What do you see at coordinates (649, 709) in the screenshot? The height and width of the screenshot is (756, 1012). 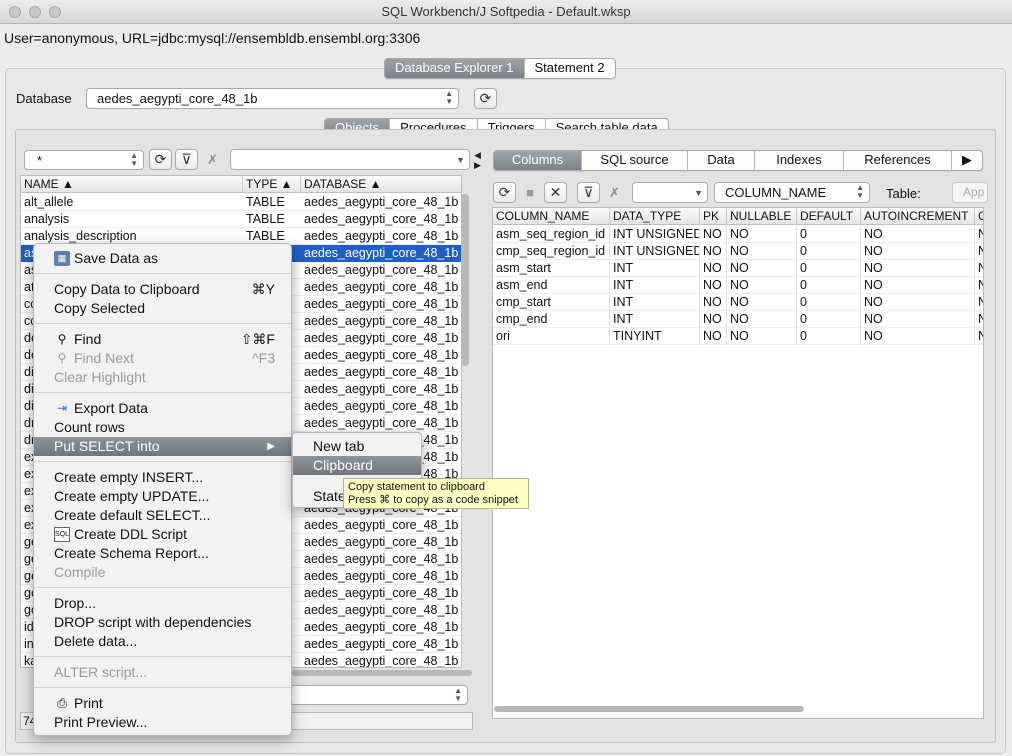 I see `columns-table-hscrollbar` at bounding box center [649, 709].